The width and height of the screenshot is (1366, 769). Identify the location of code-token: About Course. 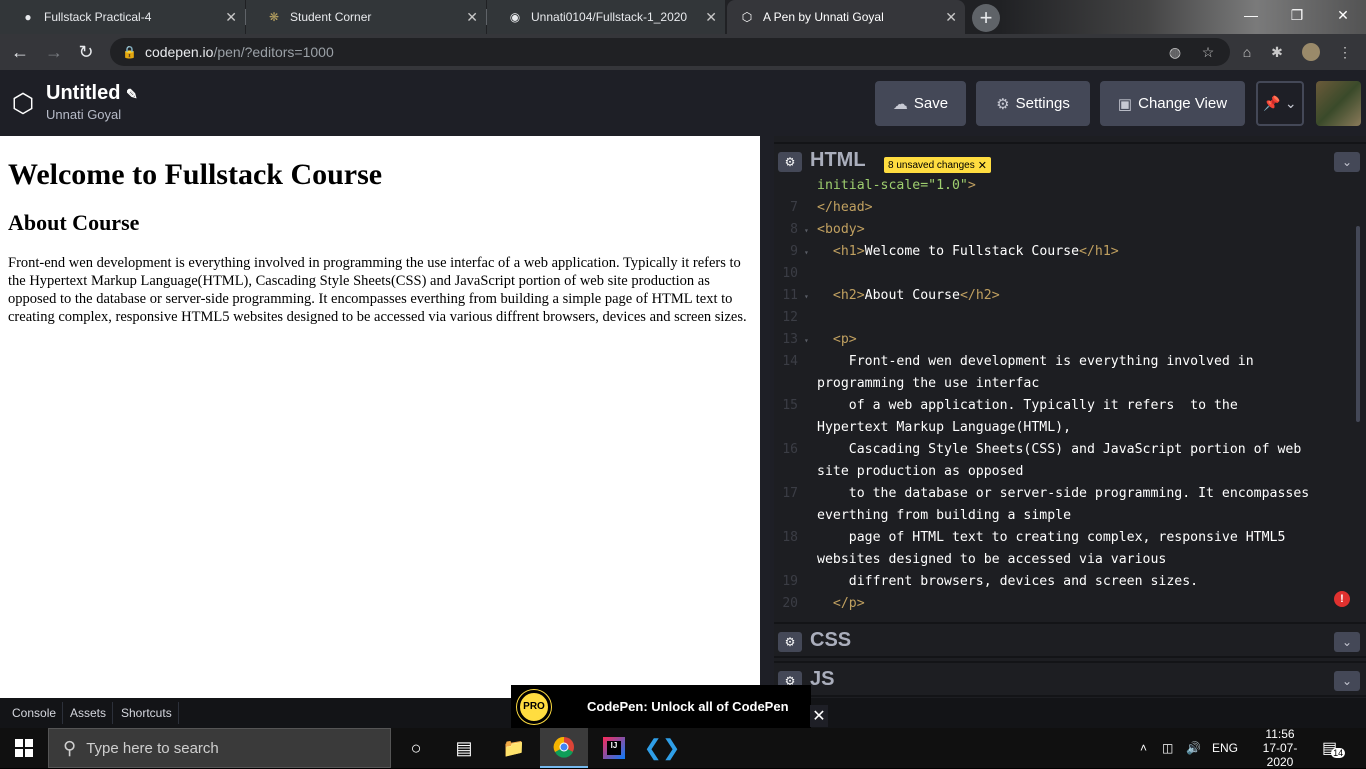
(912, 295).